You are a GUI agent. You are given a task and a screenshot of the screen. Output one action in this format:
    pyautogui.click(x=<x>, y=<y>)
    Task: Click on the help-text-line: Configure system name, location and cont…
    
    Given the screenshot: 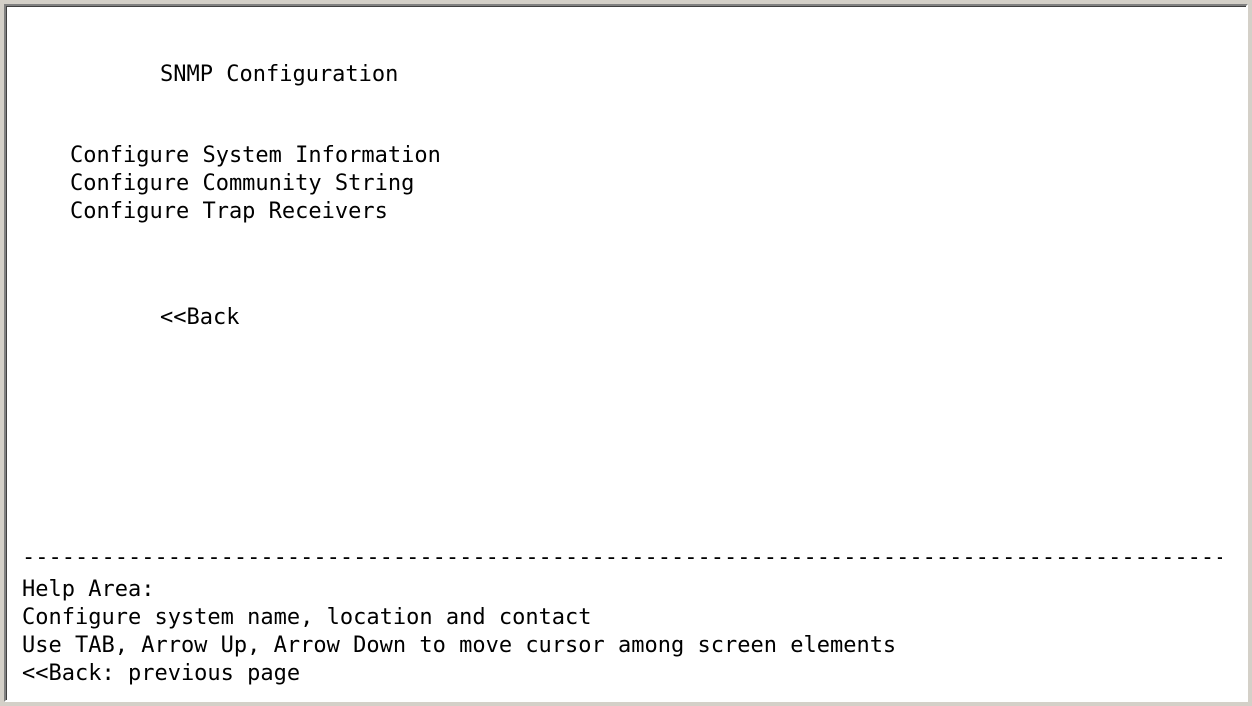 What is the action you would take?
    pyautogui.click(x=307, y=617)
    